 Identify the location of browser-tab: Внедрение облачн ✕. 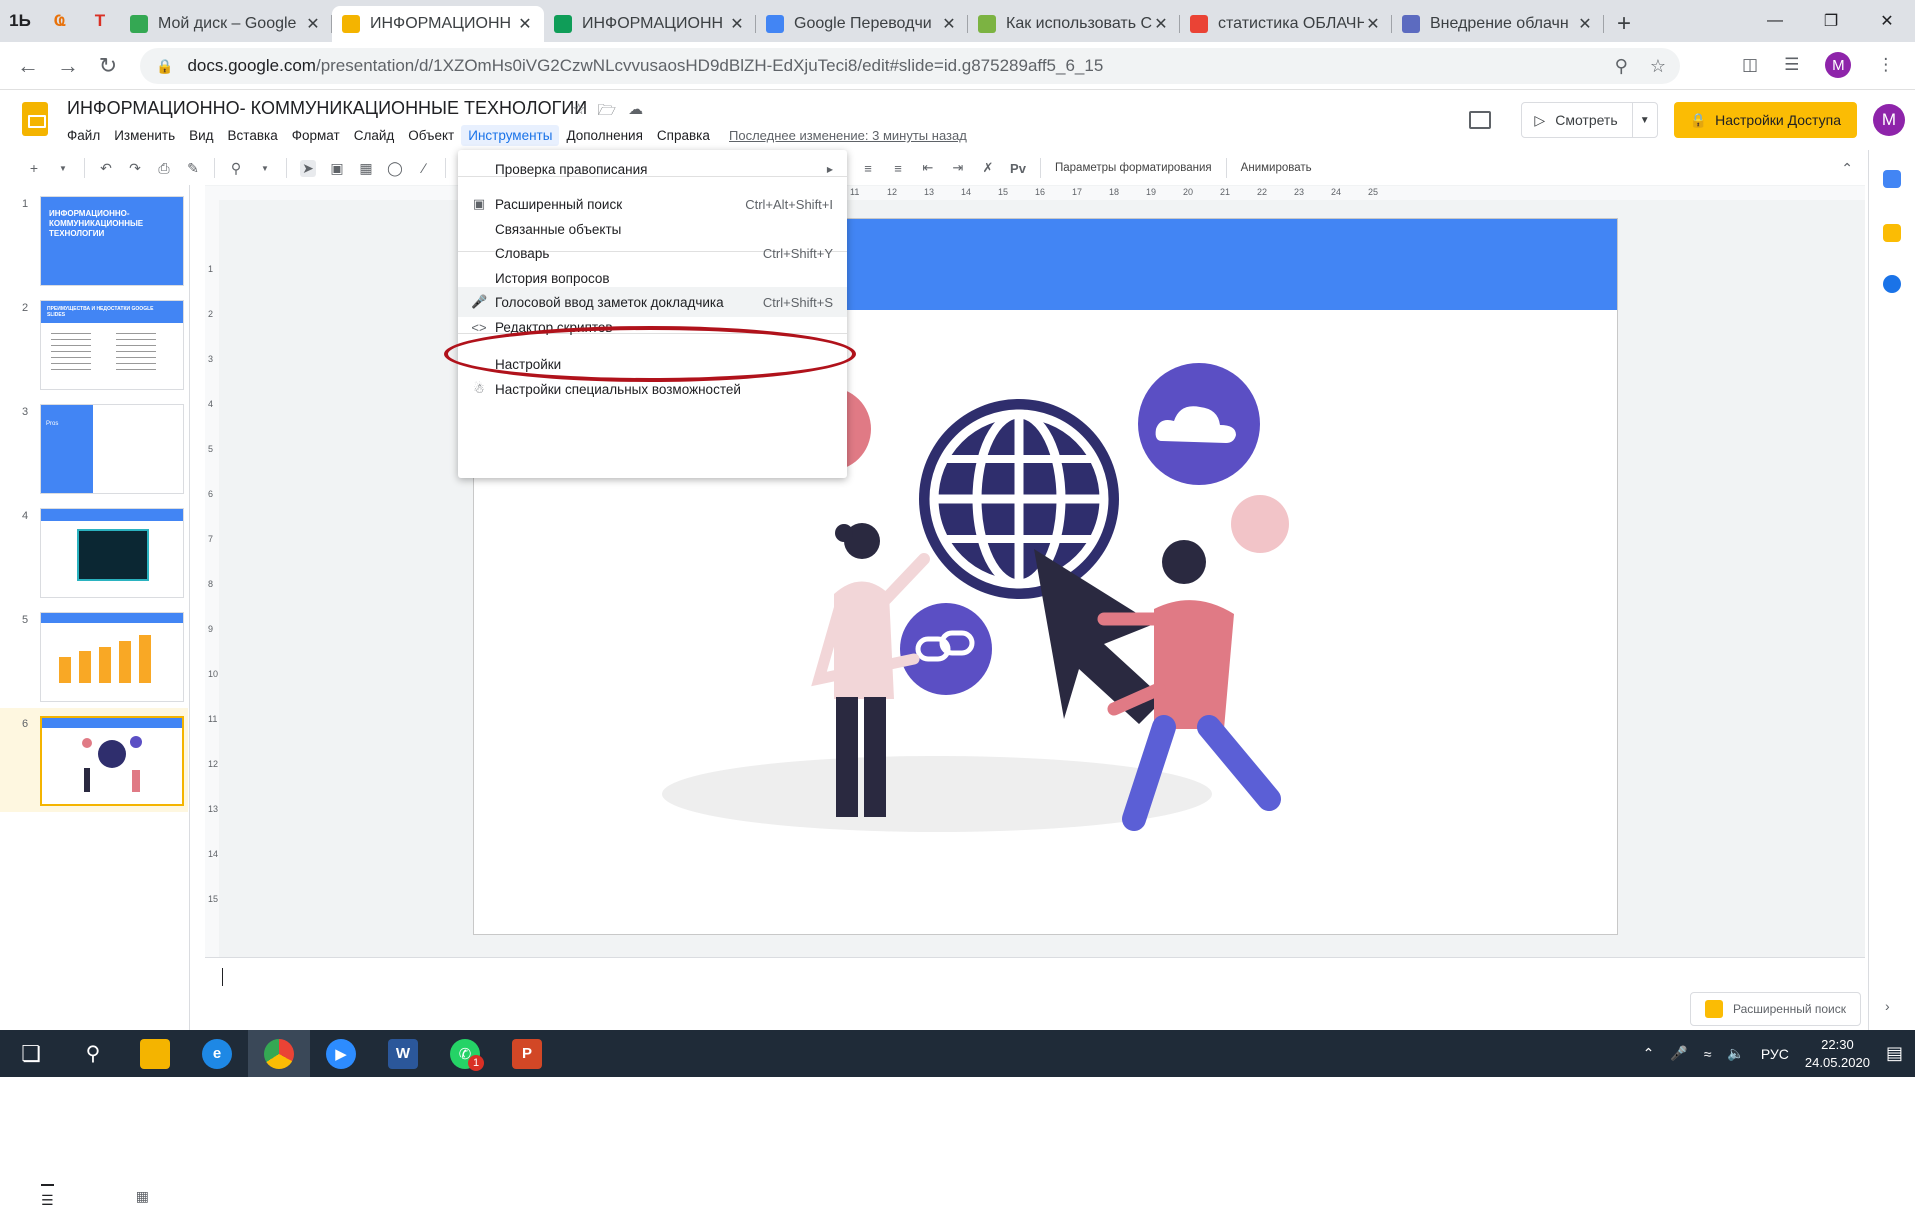
(1498, 24).